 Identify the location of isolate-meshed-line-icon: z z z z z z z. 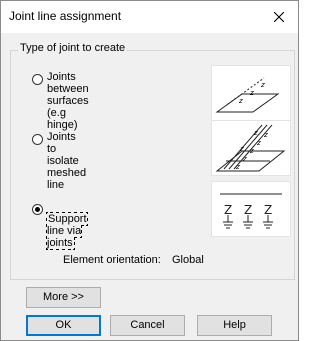
(251, 148).